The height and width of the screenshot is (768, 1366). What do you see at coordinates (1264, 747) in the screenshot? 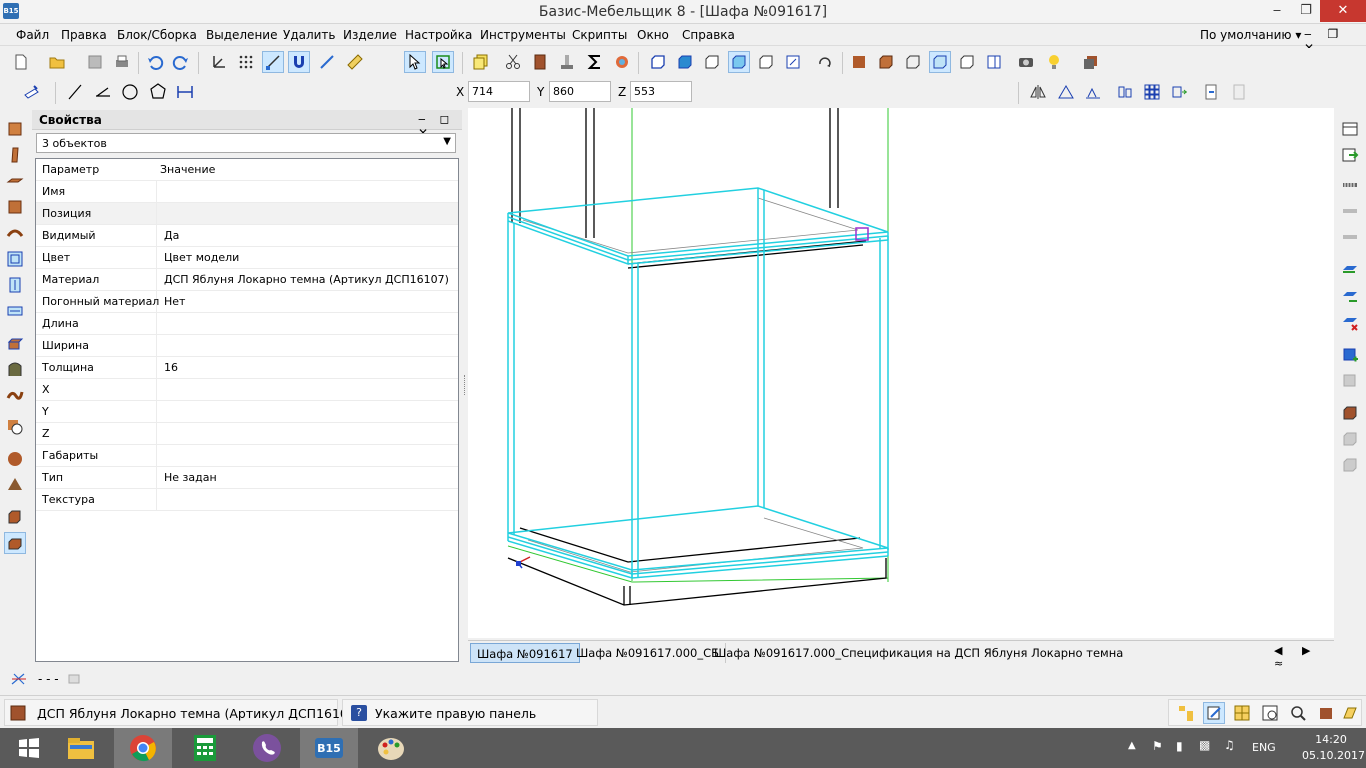
I see `language-indicator: ENG` at bounding box center [1264, 747].